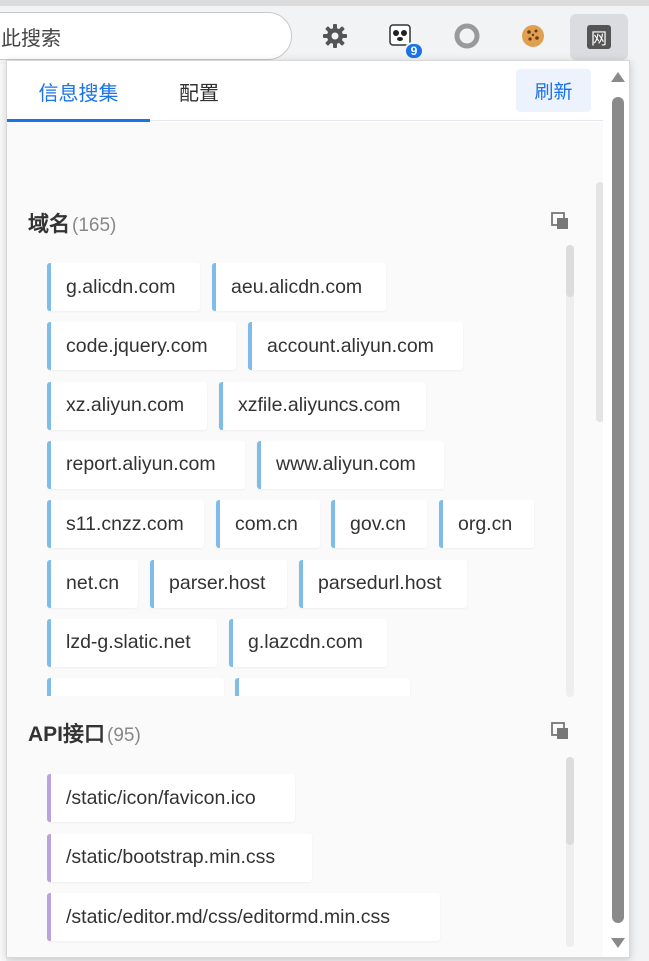  Describe the element at coordinates (124, 735) in the screenshot. I see `api-count: (95)` at that location.